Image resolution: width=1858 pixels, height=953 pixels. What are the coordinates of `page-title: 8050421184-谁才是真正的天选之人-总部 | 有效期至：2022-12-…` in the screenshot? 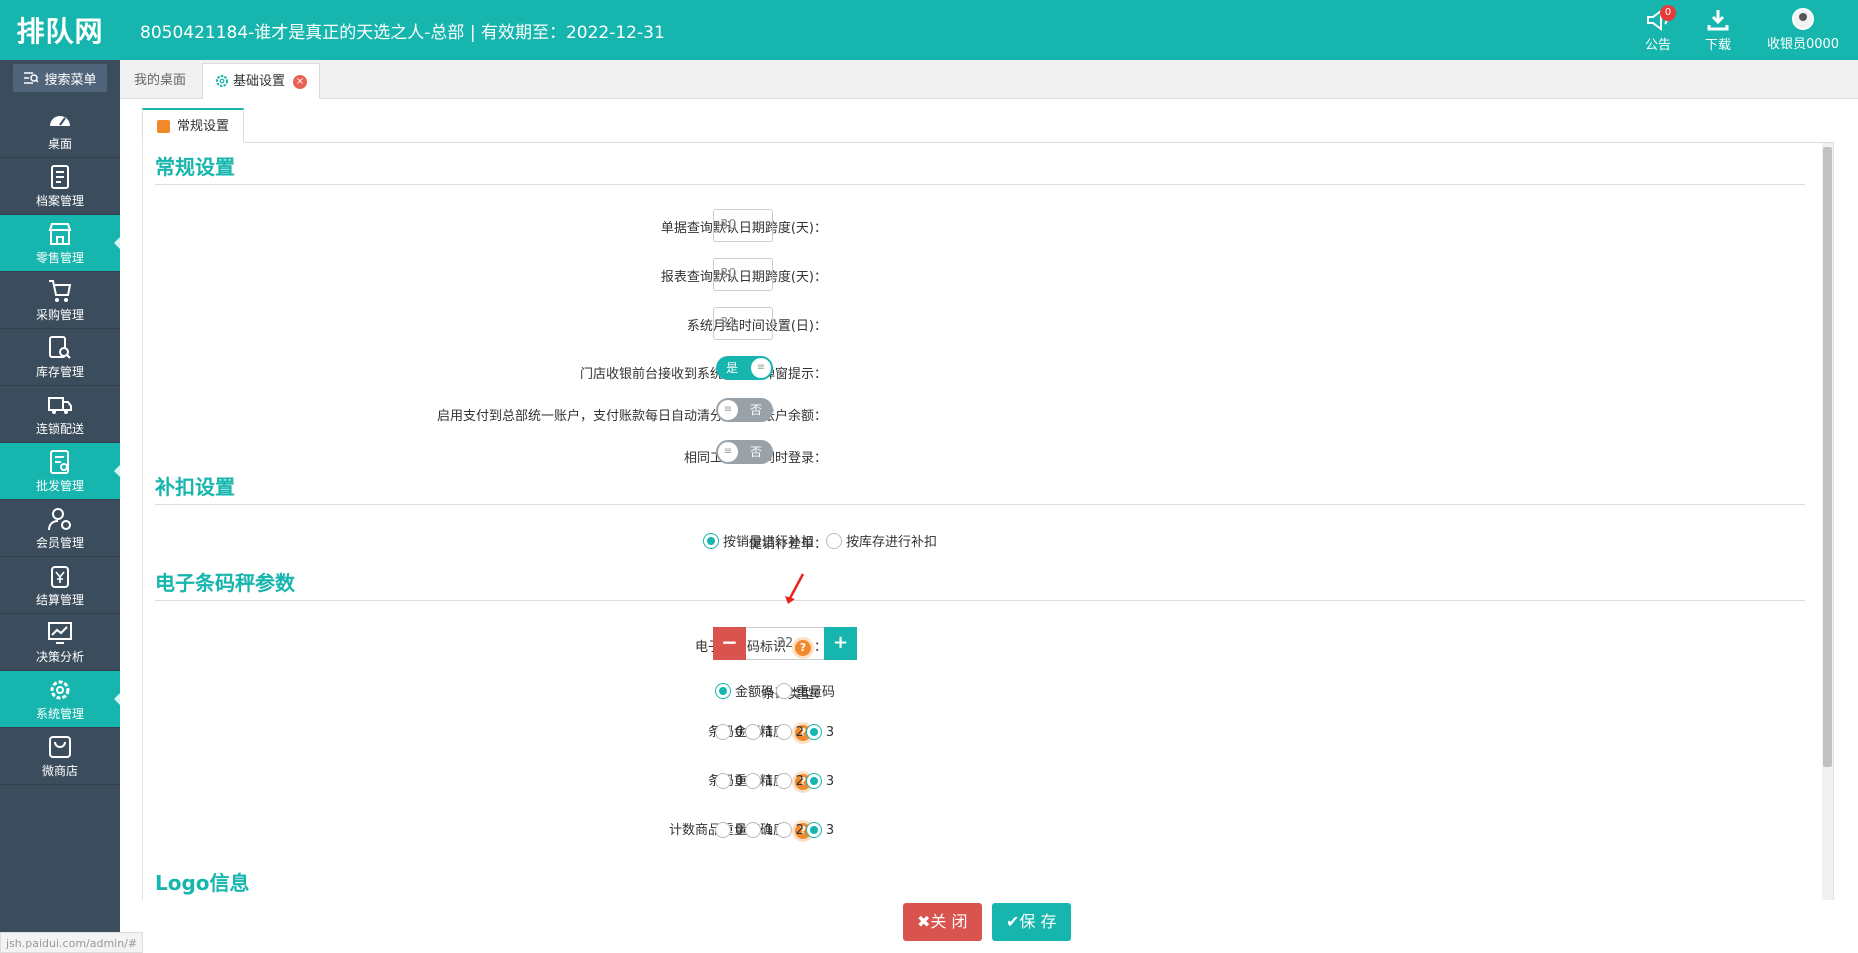 It's located at (402, 33).